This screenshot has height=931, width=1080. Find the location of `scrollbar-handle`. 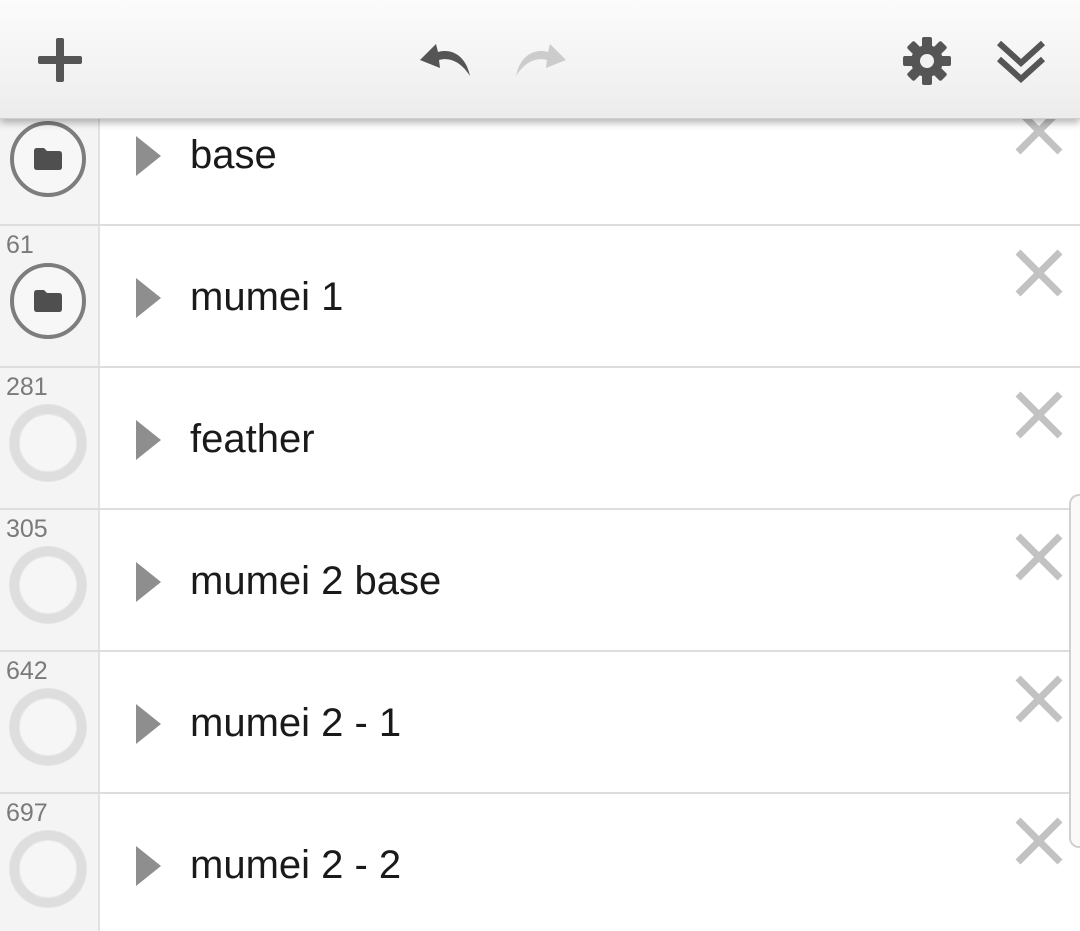

scrollbar-handle is located at coordinates (1074, 671).